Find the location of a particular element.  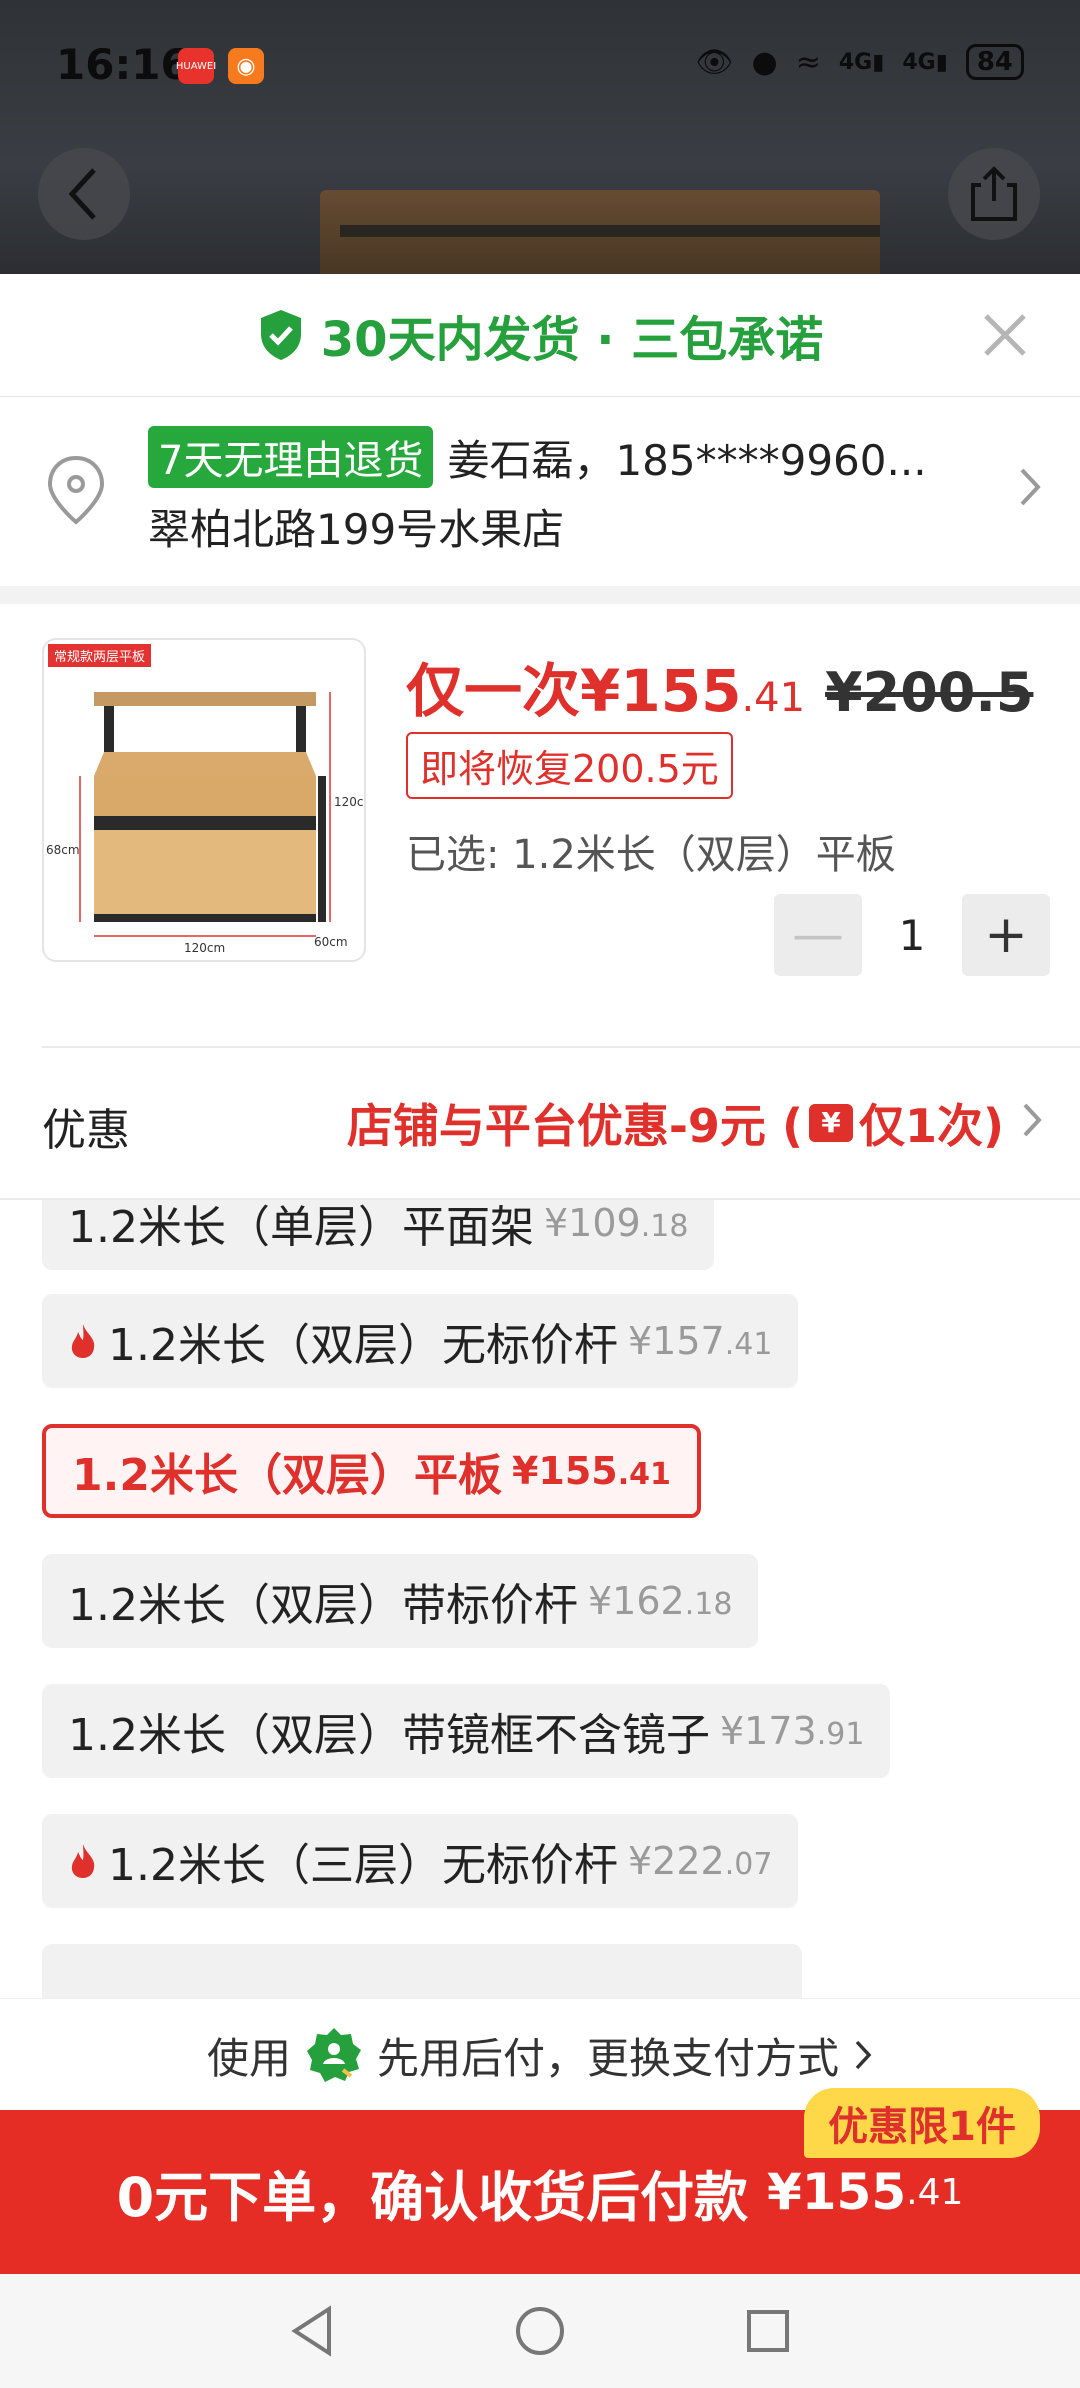

system-nav-bar is located at coordinates (540, 2331).